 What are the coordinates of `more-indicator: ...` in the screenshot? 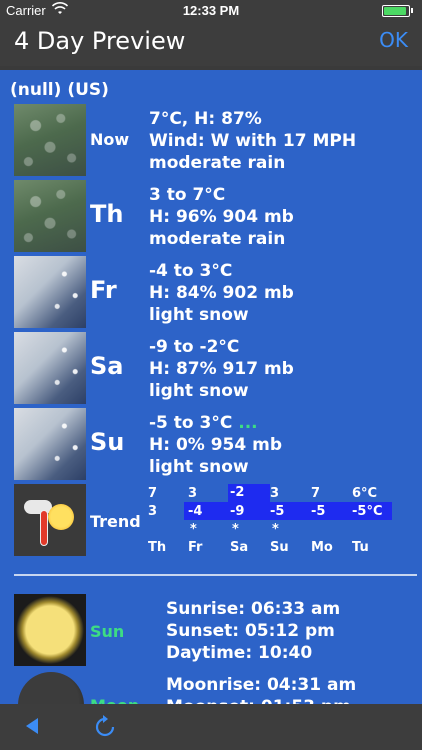 It's located at (247, 423).